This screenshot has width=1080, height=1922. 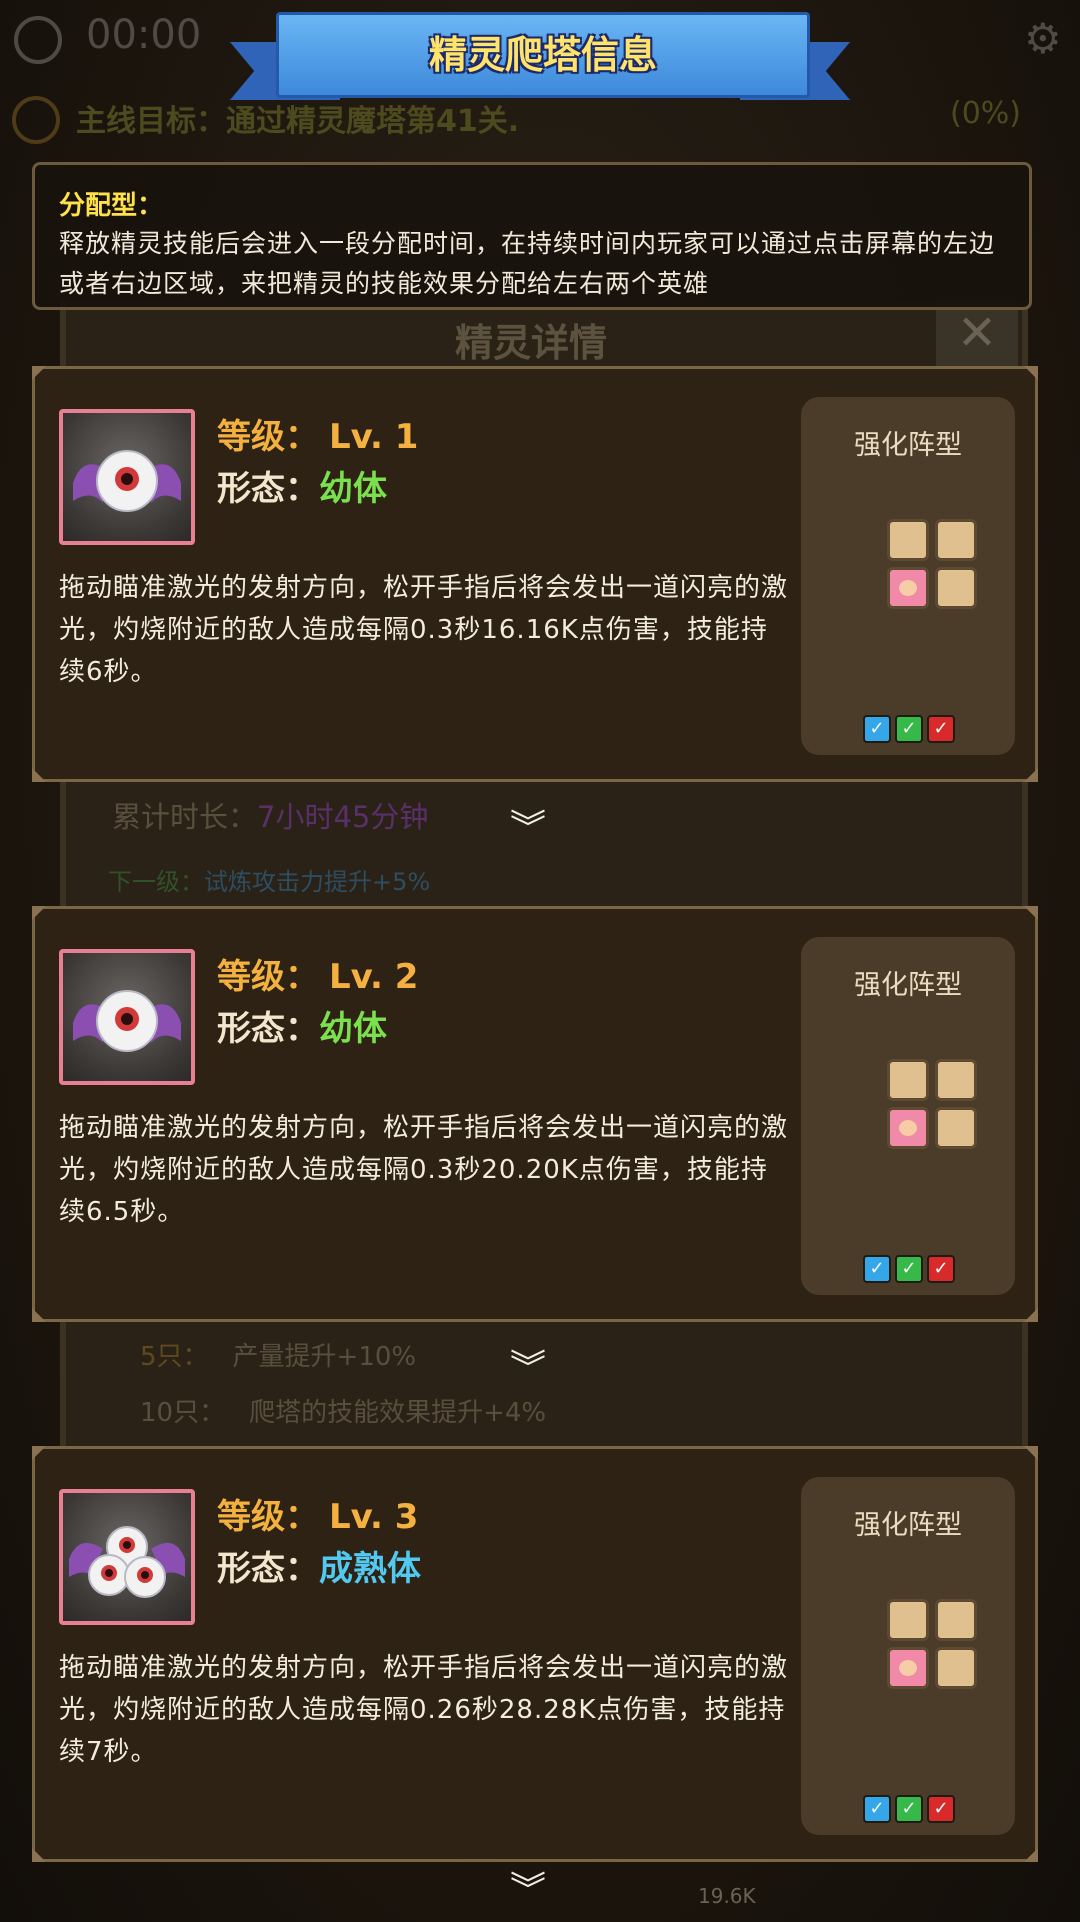 What do you see at coordinates (1043, 38) in the screenshot?
I see `gear-icon: ⚙` at bounding box center [1043, 38].